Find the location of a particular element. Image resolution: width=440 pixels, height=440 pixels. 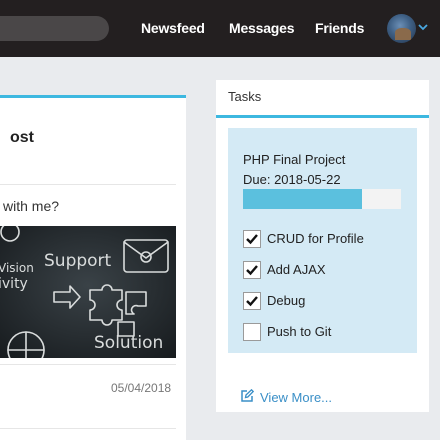

task-label: Push to Git is located at coordinates (299, 331).